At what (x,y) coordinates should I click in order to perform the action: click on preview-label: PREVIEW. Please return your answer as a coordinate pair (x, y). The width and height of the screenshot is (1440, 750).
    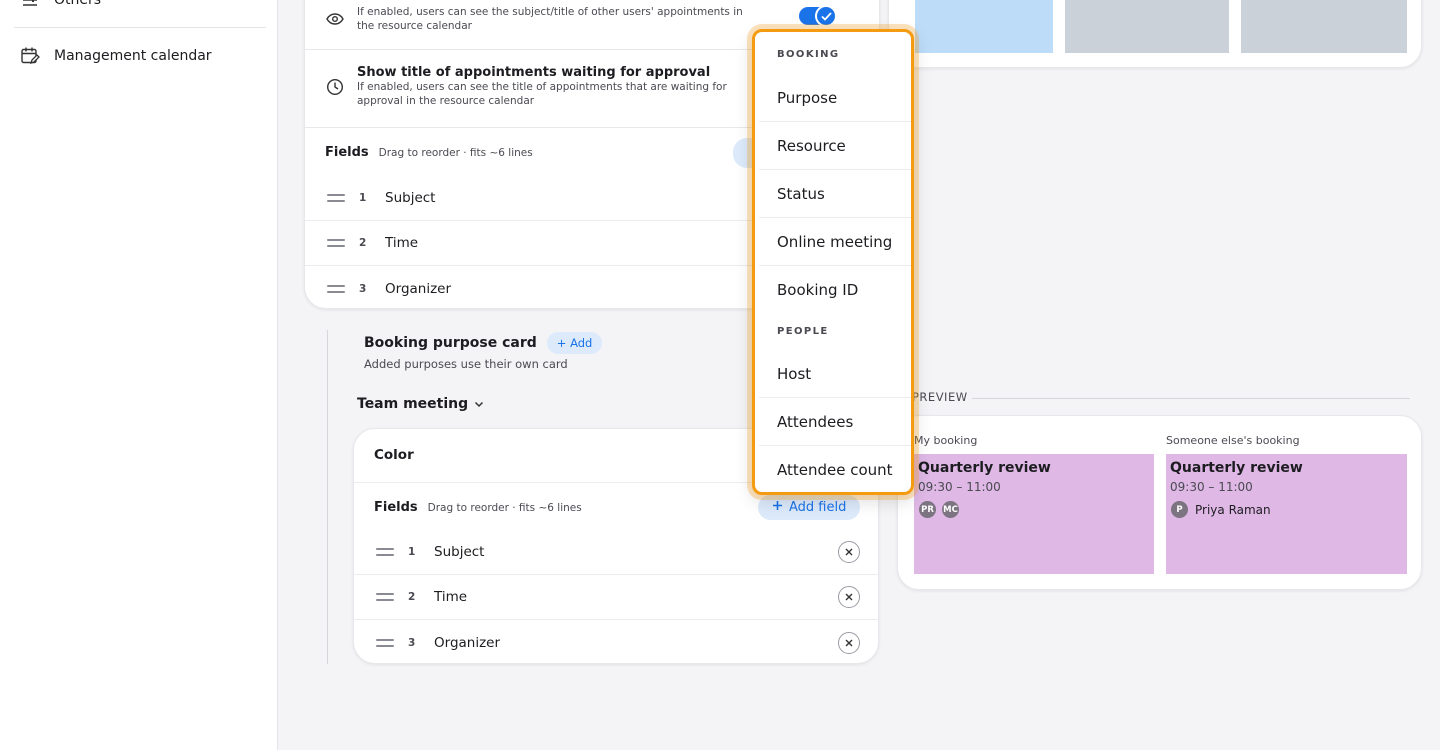
    Looking at the image, I should click on (940, 397).